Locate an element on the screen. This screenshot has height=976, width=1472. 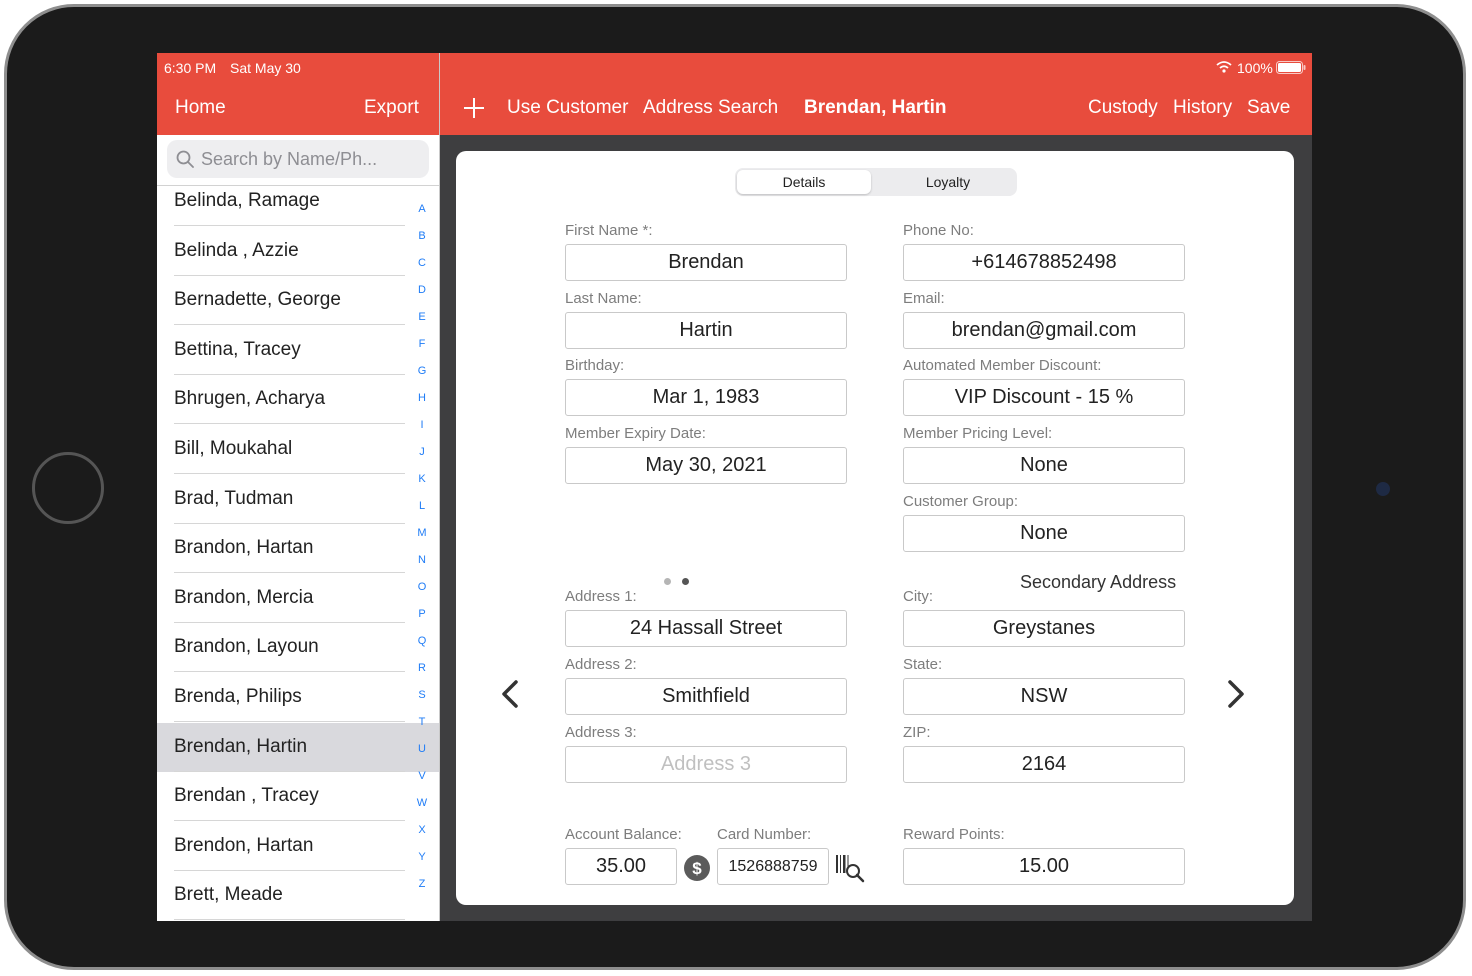
index-letter: Y is located at coordinates (422, 857).